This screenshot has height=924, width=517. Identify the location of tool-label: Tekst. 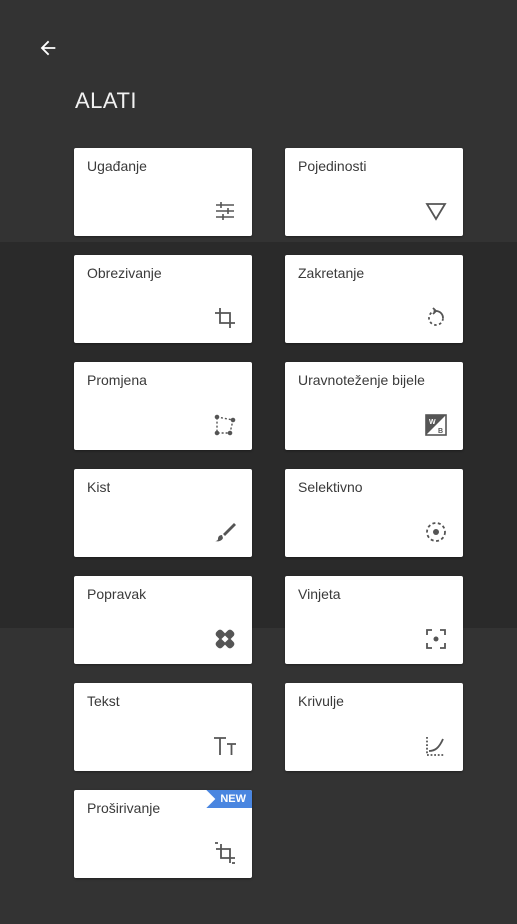
(103, 701).